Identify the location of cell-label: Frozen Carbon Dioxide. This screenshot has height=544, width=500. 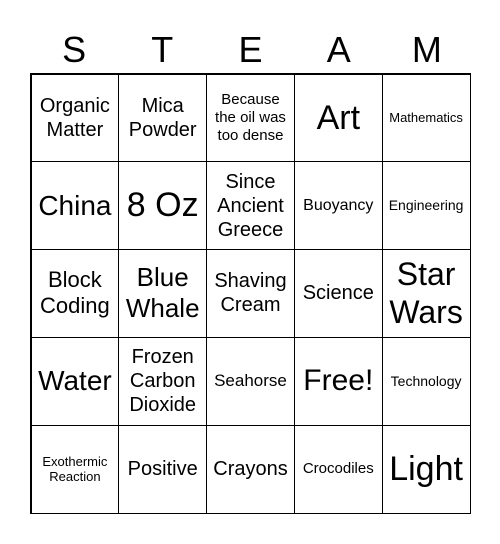
(163, 381).